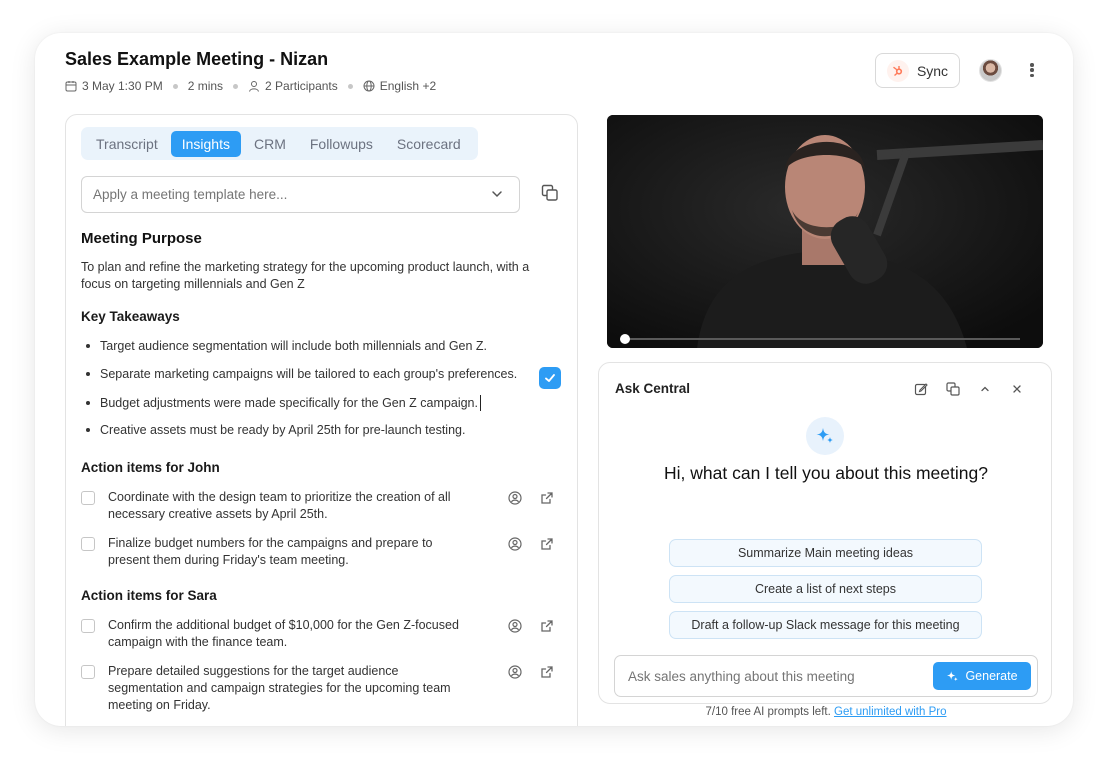  I want to click on video-scrubber-handle, so click(625, 339).